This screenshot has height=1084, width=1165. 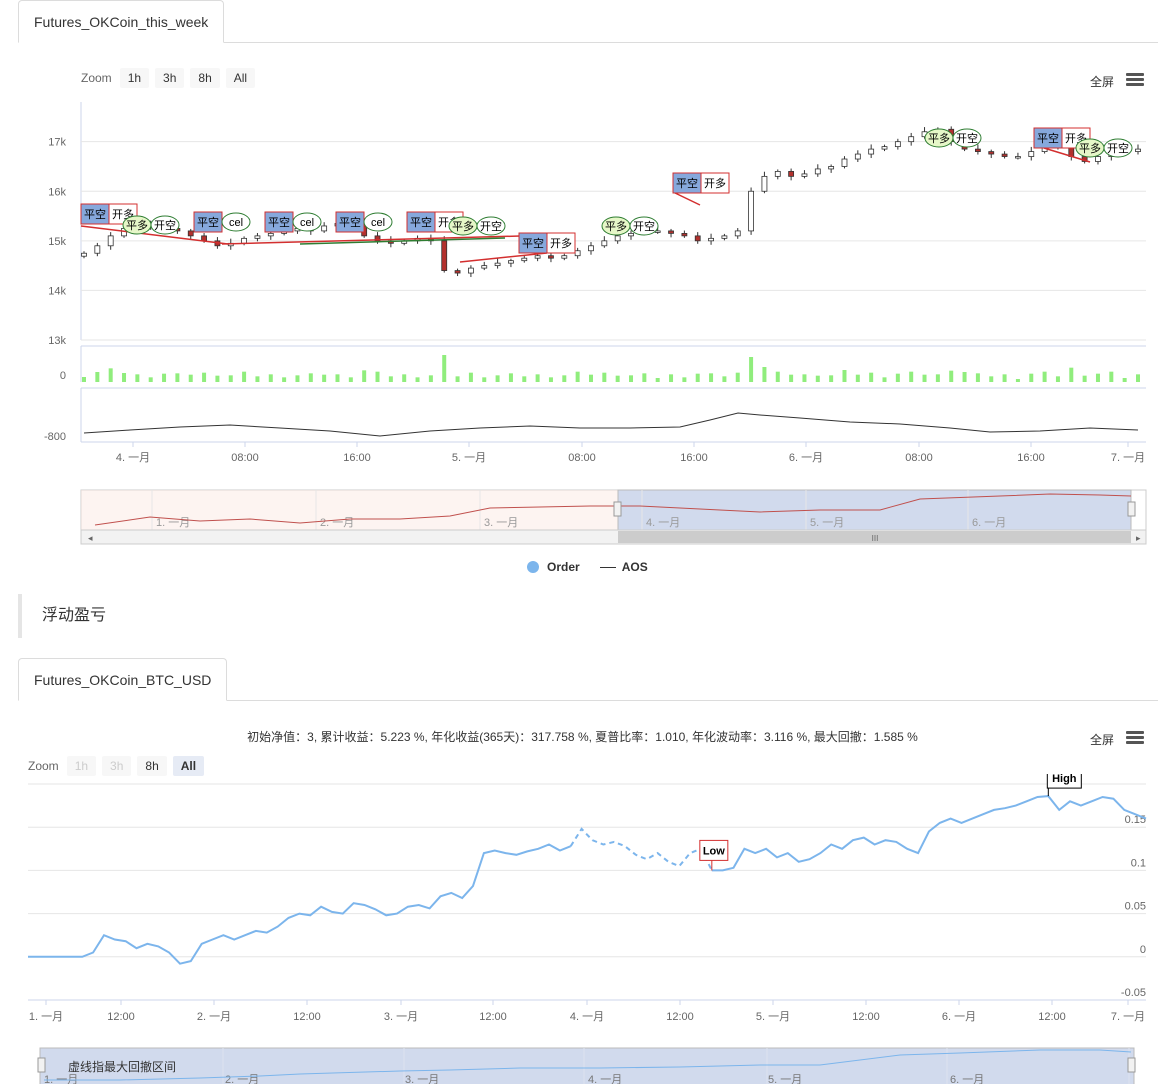 I want to click on navigator-handle-left, so click(x=41, y=1065).